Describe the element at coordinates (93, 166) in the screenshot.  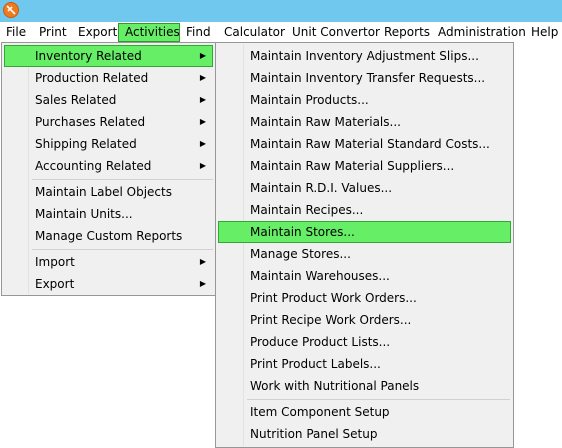
I see `menu-item-label: Accounting Related` at that location.